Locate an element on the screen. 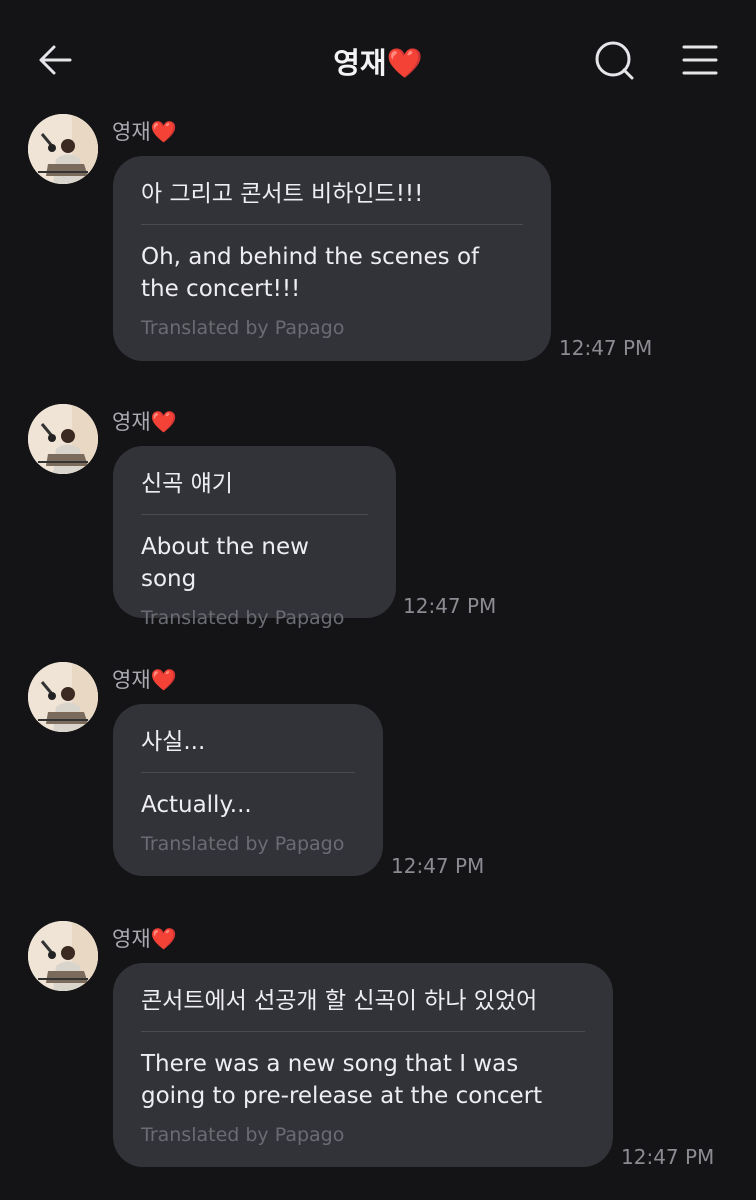  original-text: 신곡 얘기 is located at coordinates (187, 484).